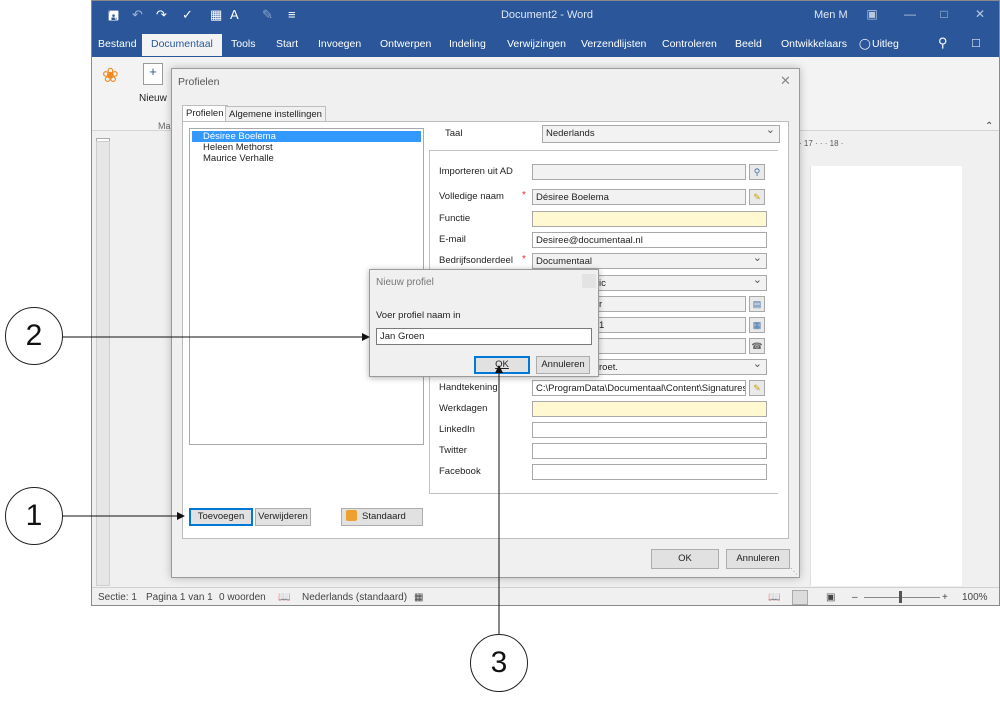  What do you see at coordinates (499, 663) in the screenshot?
I see `callout-3: 3` at bounding box center [499, 663].